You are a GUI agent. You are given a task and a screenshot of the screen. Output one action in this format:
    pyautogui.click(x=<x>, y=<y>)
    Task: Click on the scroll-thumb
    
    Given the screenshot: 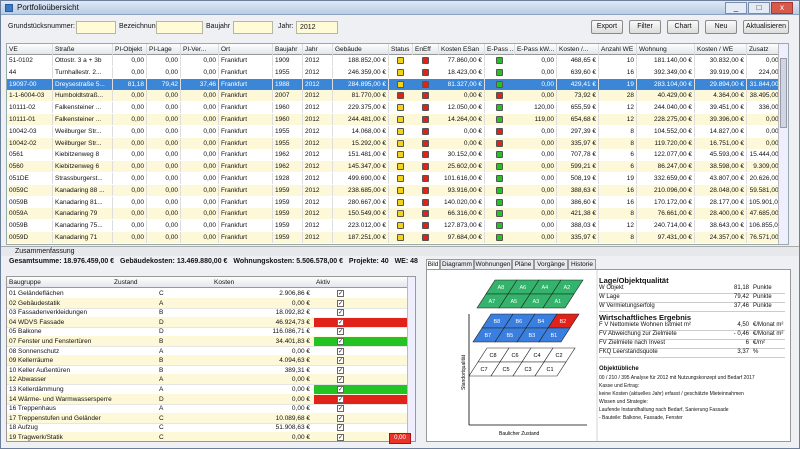 What is the action you would take?
    pyautogui.click(x=783, y=93)
    